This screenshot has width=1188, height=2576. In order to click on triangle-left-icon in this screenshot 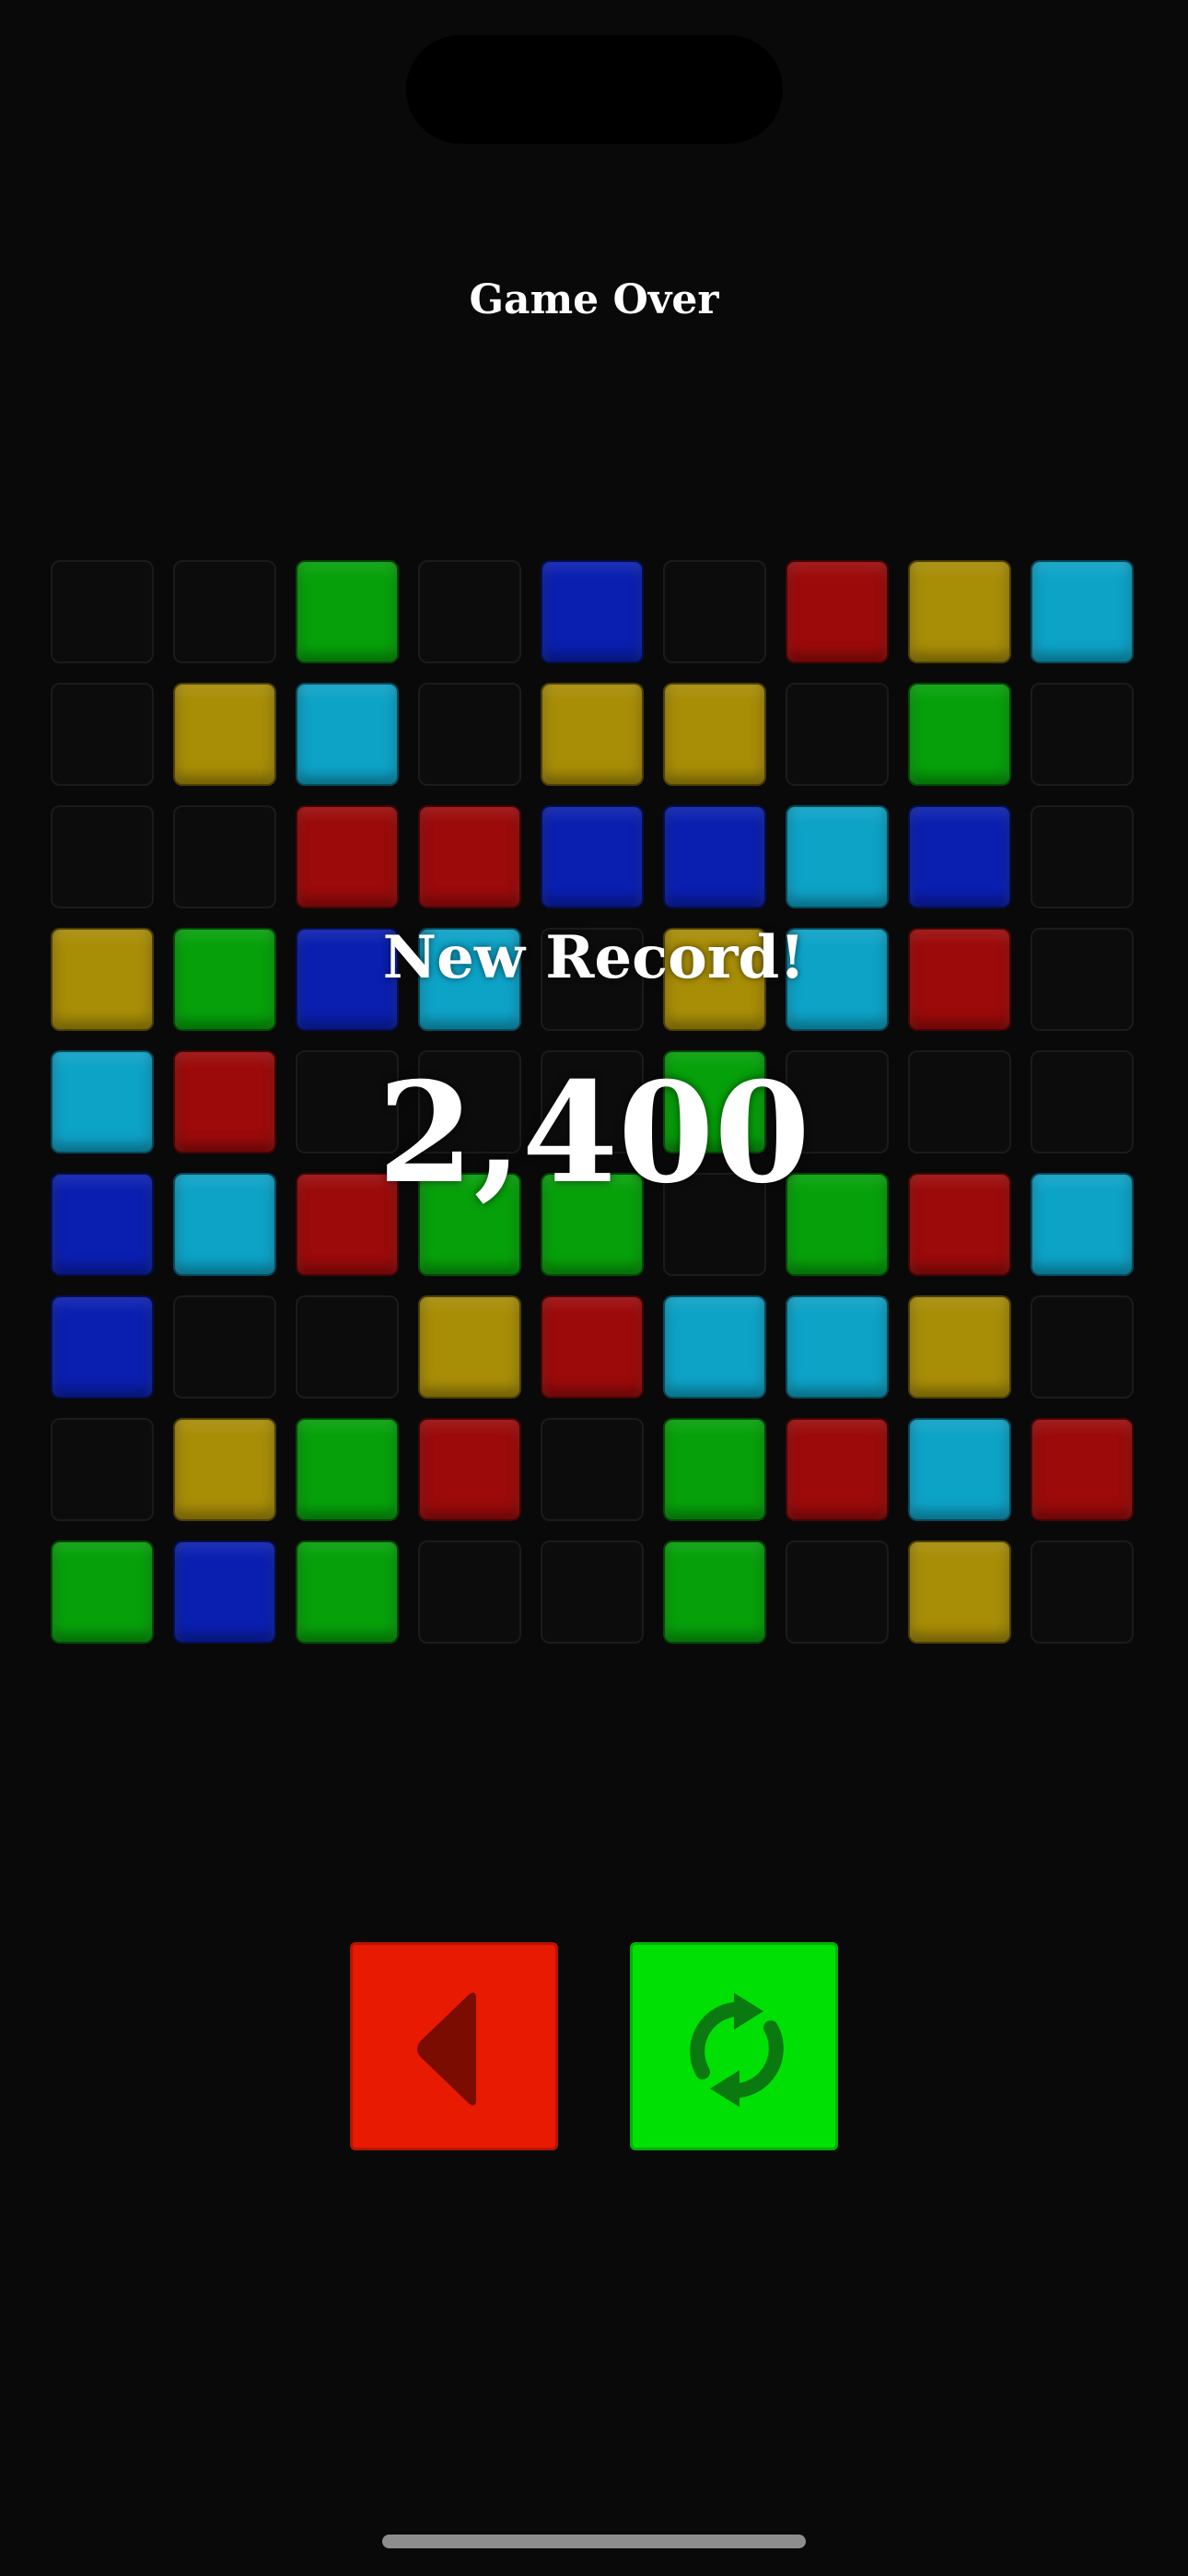, I will do `click(446, 2049)`.